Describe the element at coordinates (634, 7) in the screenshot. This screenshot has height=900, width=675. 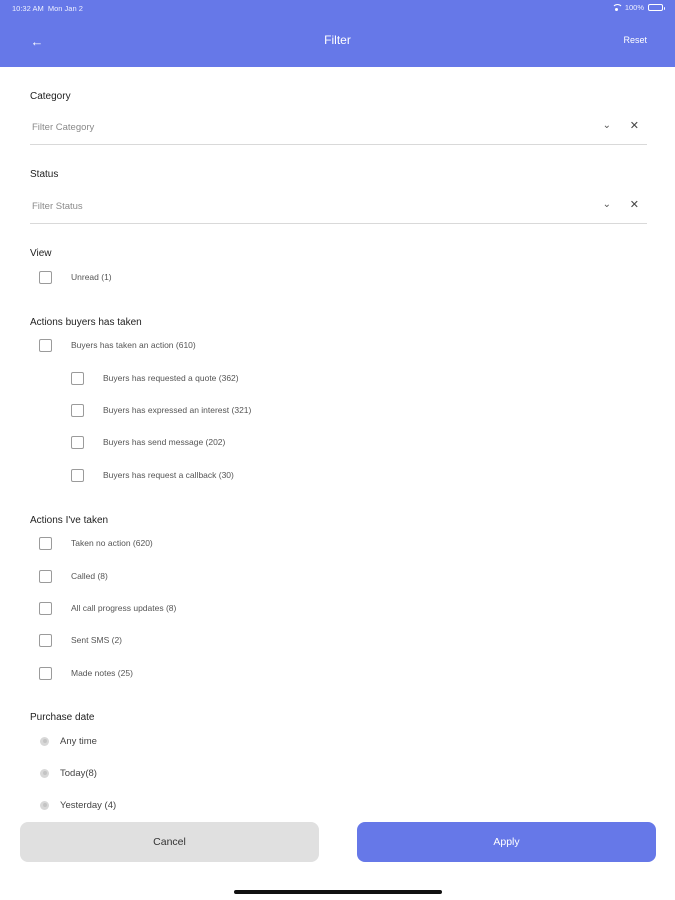
I see `battery-percent: 100%` at that location.